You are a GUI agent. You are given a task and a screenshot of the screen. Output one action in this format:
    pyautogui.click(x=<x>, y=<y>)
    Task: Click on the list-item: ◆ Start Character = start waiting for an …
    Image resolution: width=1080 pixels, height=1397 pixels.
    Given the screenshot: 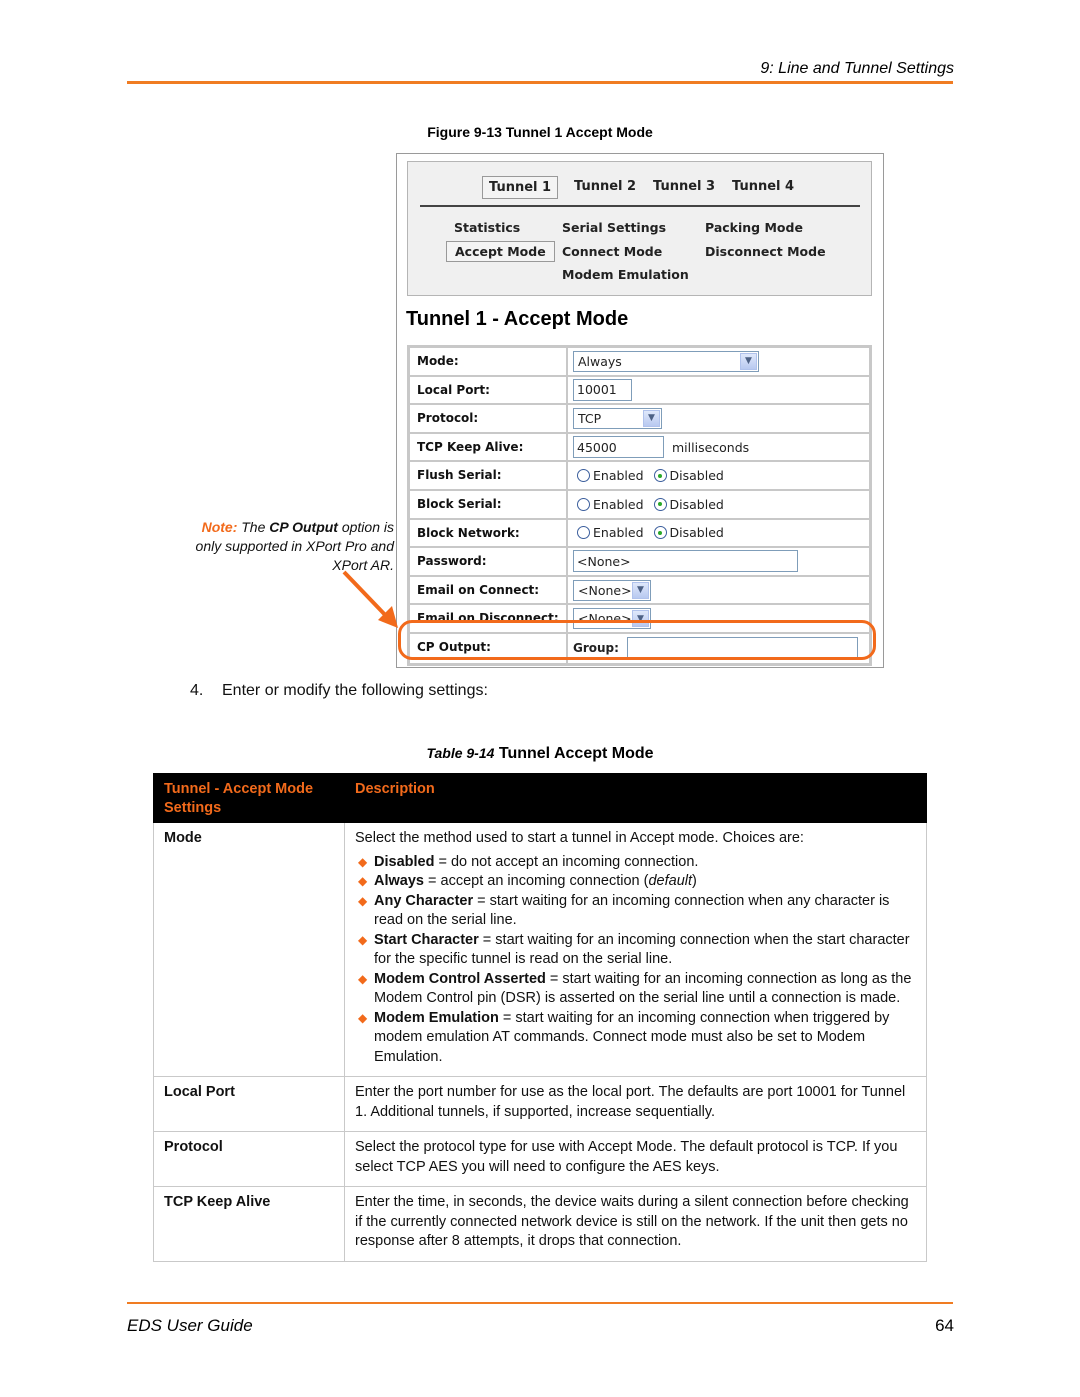 What is the action you would take?
    pyautogui.click(x=635, y=950)
    